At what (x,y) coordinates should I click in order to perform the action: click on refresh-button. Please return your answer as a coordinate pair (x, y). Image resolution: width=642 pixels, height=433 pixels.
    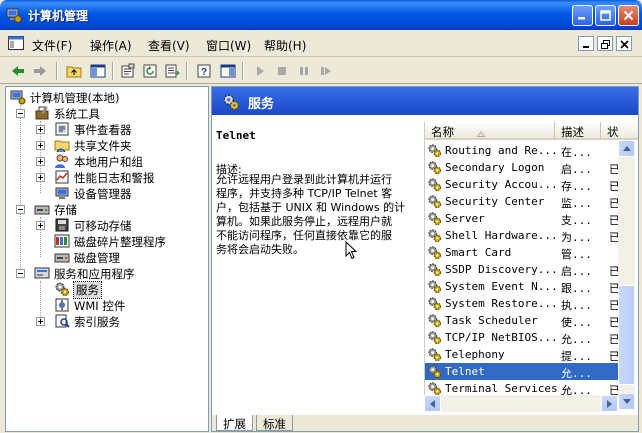
    Looking at the image, I should click on (150, 71).